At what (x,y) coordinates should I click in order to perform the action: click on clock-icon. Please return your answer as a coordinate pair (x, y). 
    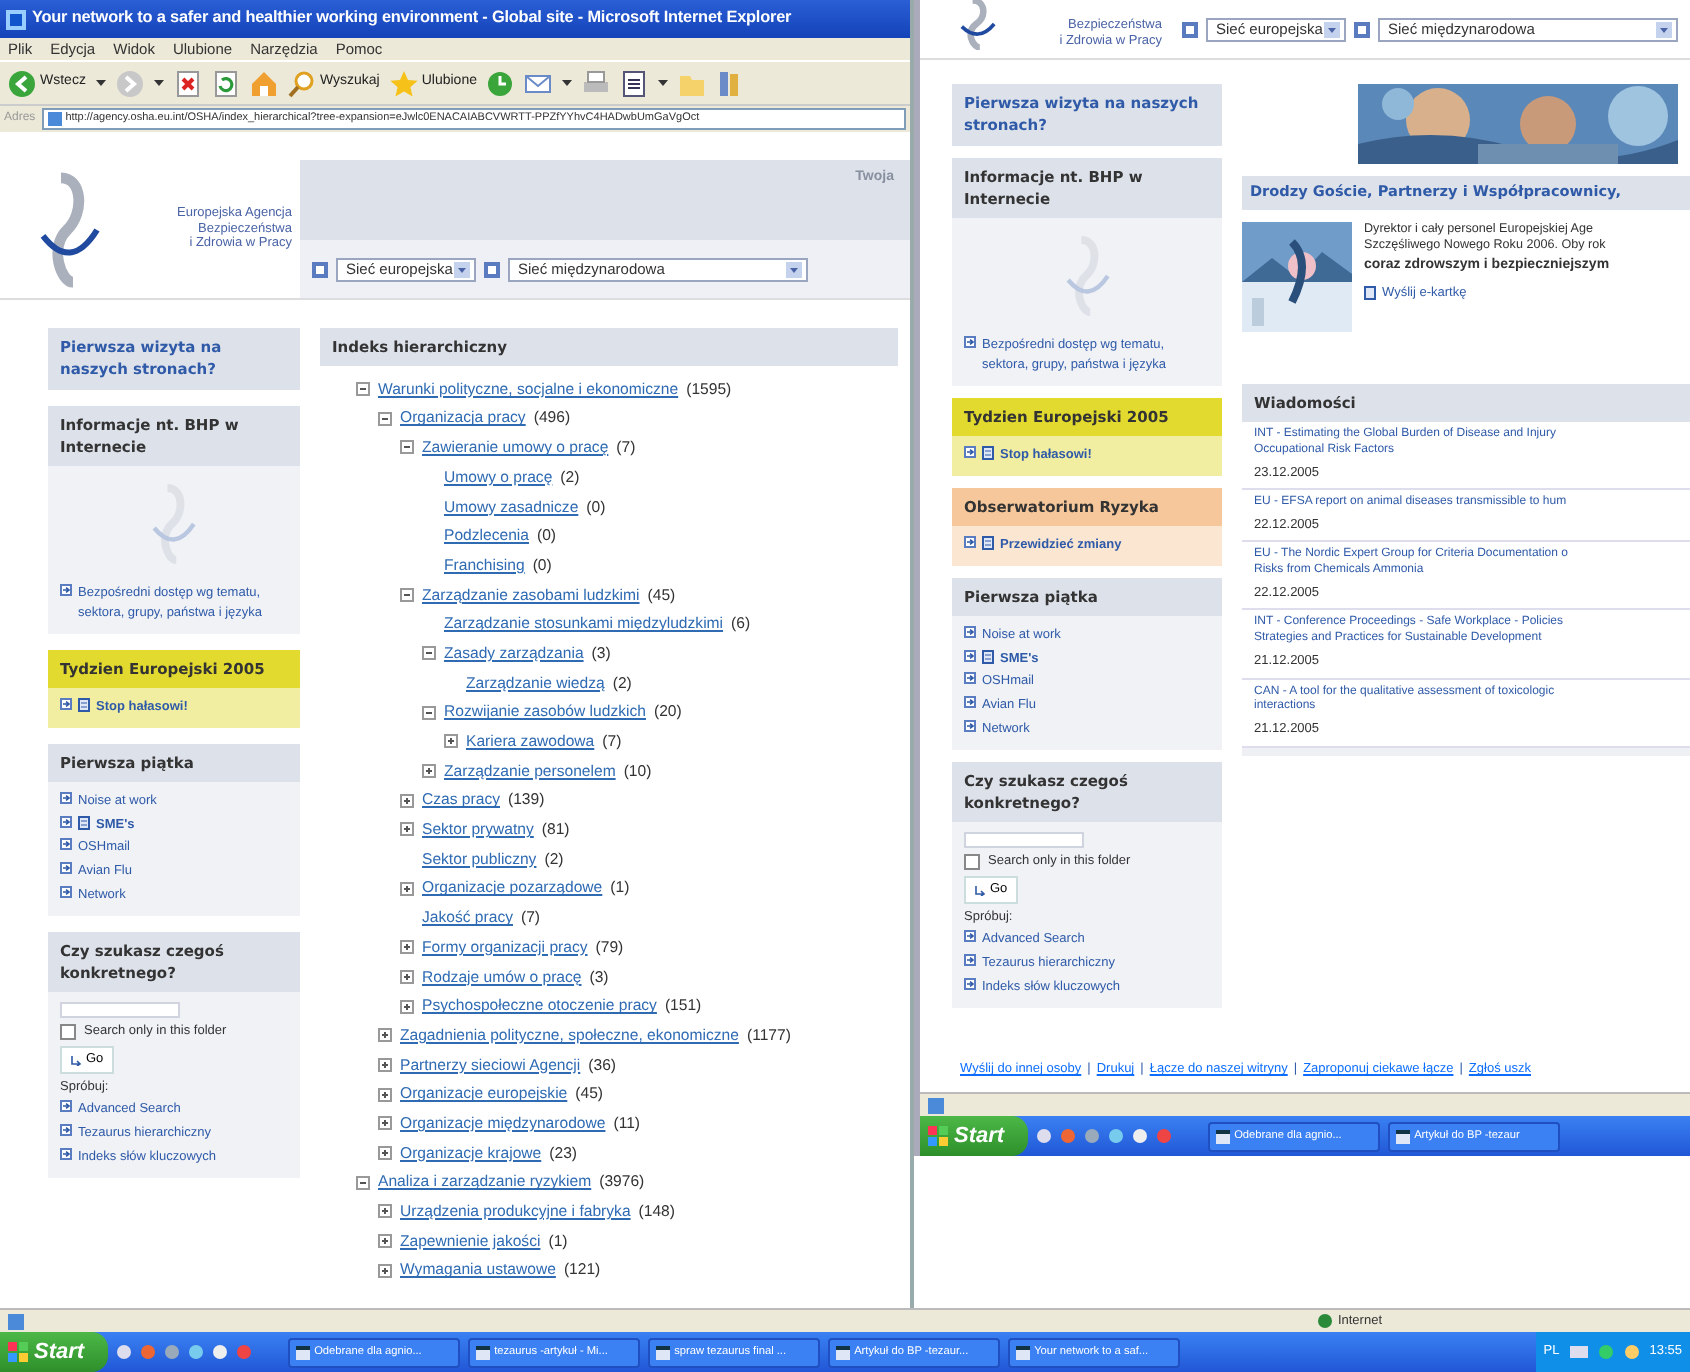
    Looking at the image, I should click on (500, 83).